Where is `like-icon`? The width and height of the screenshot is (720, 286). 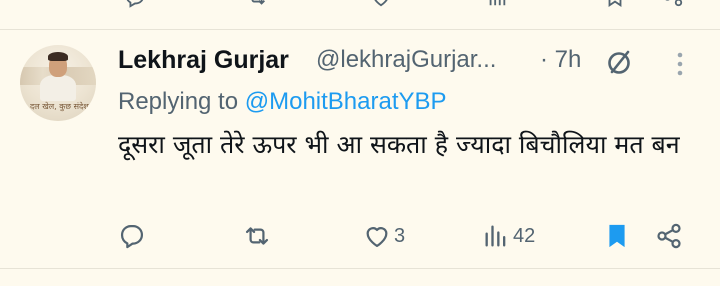
like-icon is located at coordinates (377, 237).